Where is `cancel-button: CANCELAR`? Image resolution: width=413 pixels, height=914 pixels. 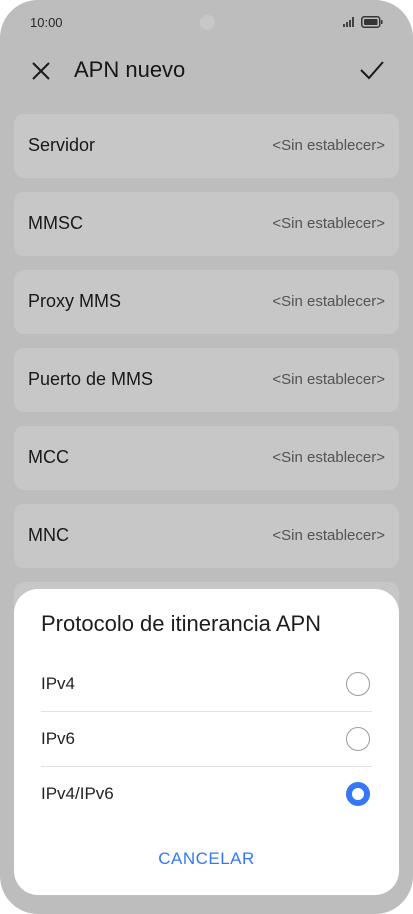 cancel-button: CANCELAR is located at coordinates (206, 859).